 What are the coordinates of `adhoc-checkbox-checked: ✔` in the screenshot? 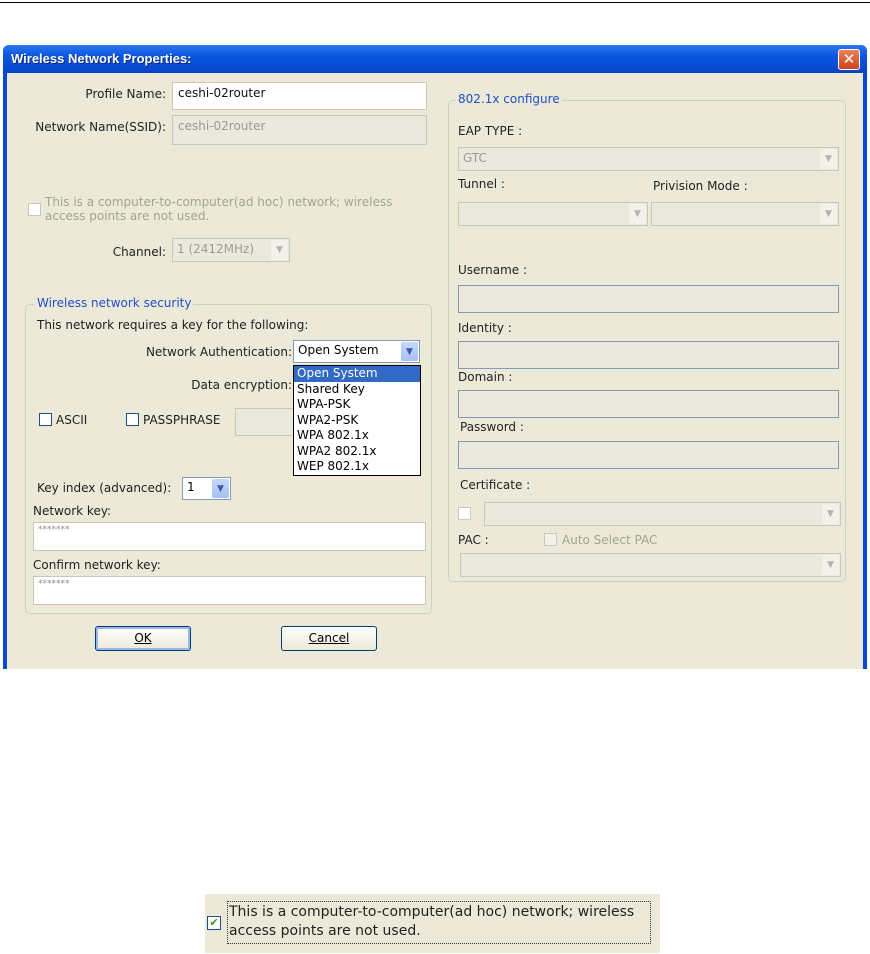 It's located at (214, 923).